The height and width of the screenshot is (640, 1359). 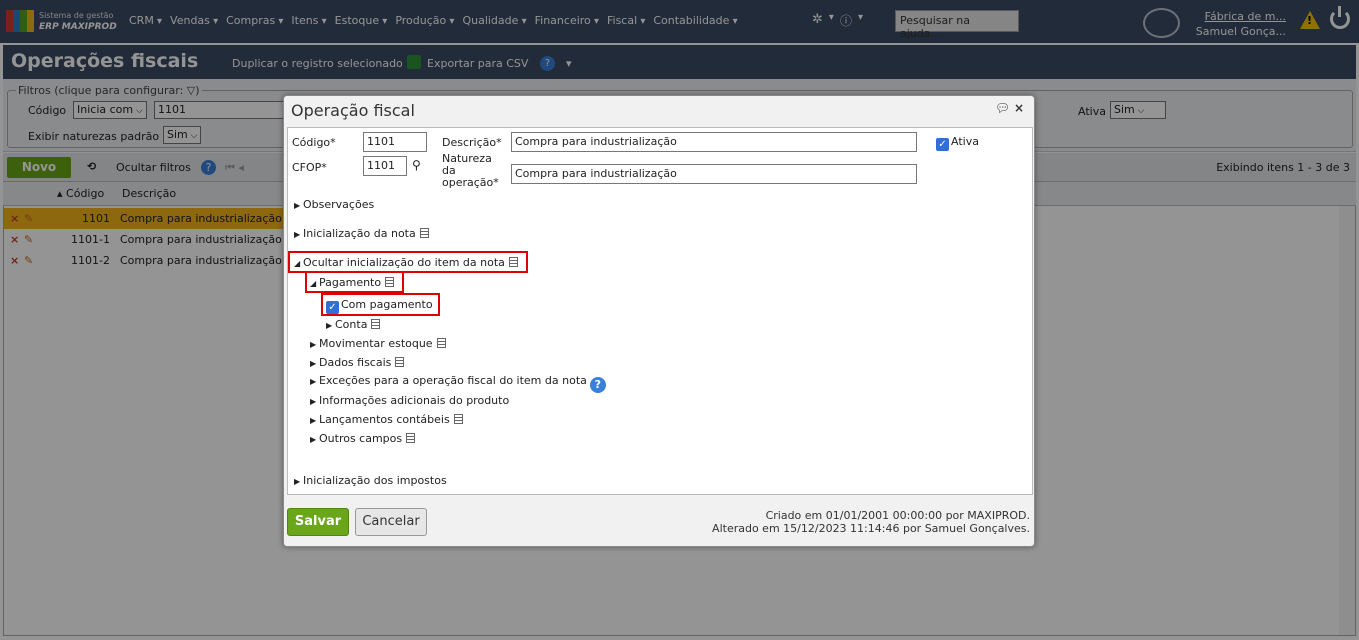 I want to click on informacoes-adicionais-section: ▶ Informações adicionais do produto, so click(x=409, y=400).